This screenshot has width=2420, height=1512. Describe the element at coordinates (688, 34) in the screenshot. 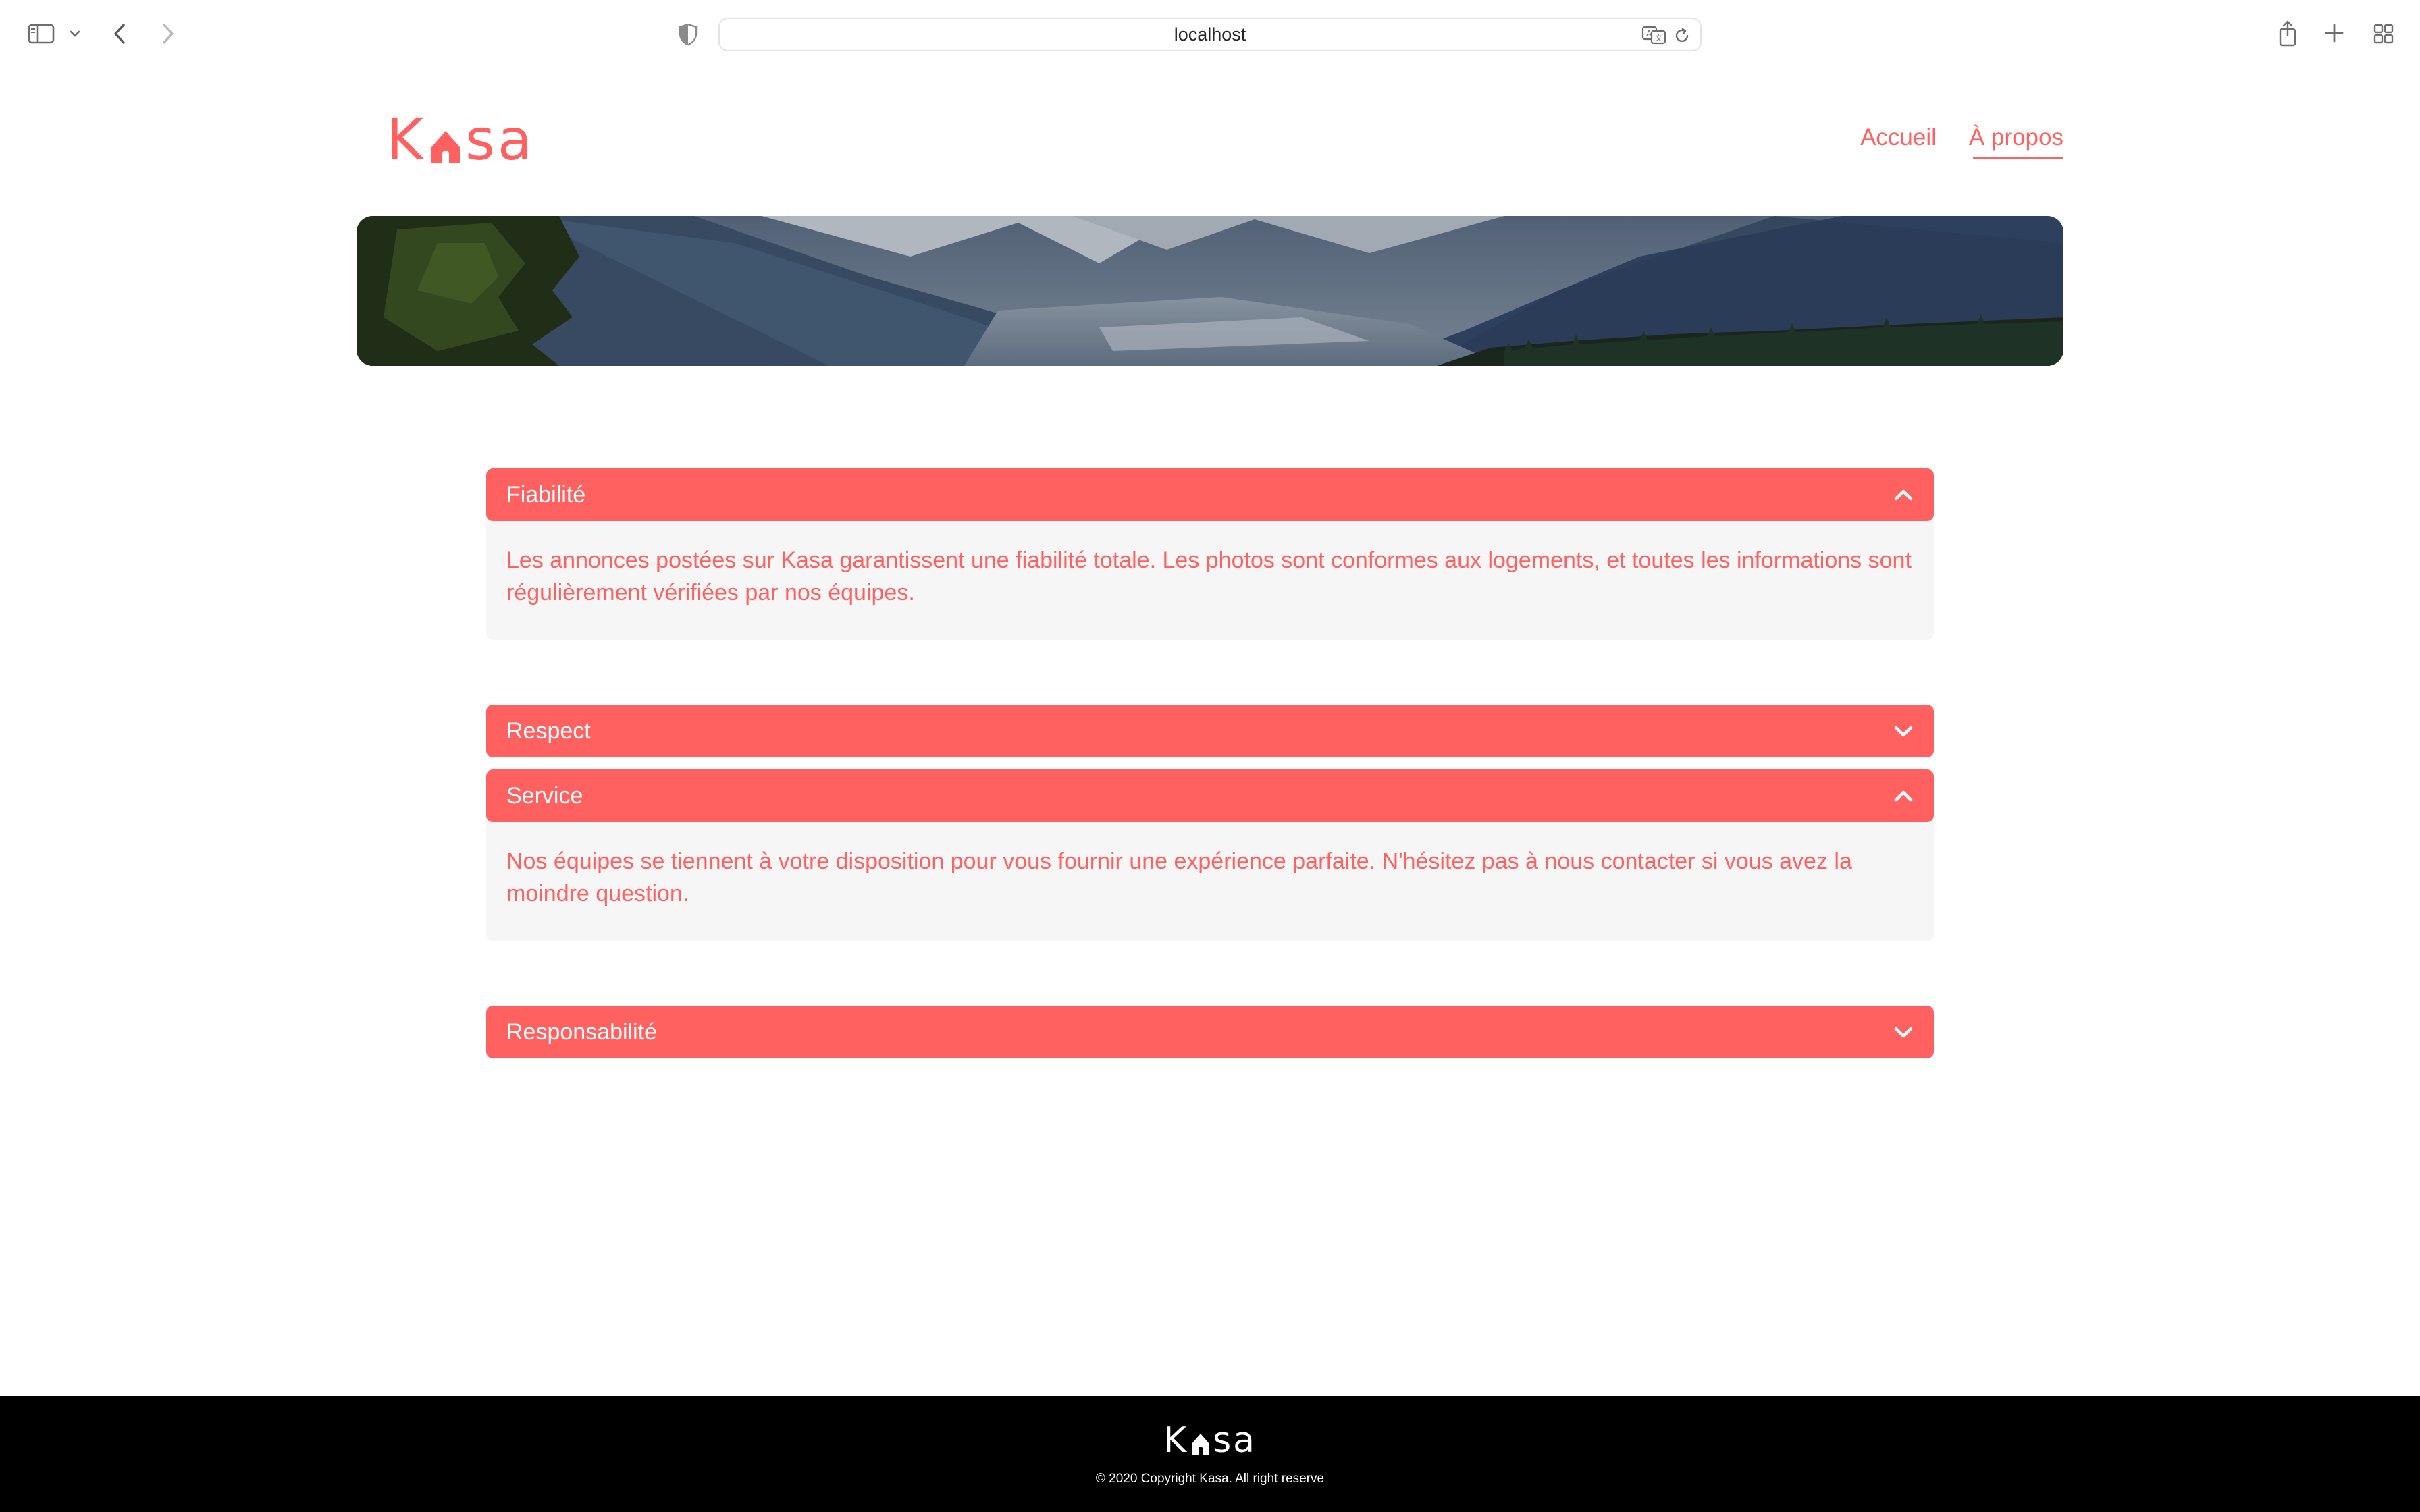

I see `shield-icon` at that location.